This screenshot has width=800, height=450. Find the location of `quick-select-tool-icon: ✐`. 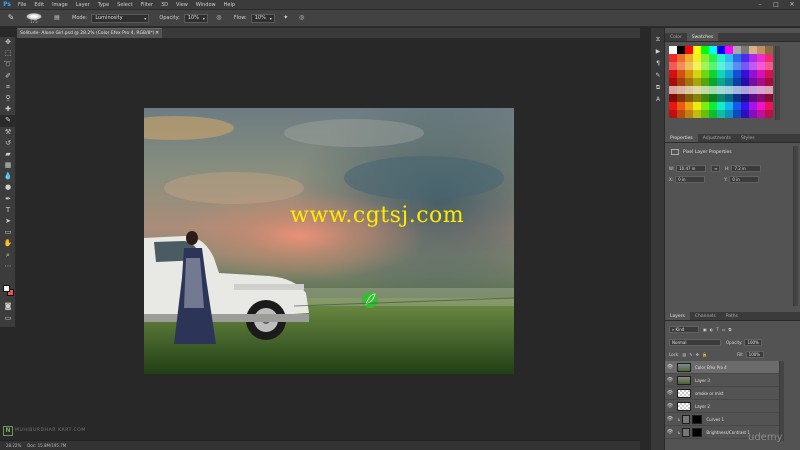

quick-select-tool-icon: ✐ is located at coordinates (8, 76).